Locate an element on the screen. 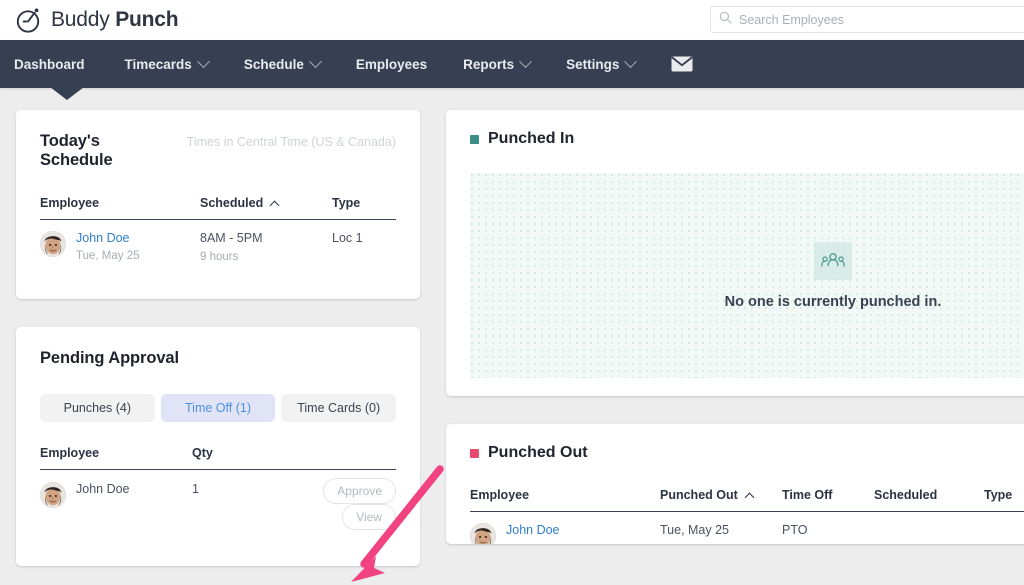 This screenshot has height=585, width=1024. pending-cell-qty: 1 is located at coordinates (247, 505).